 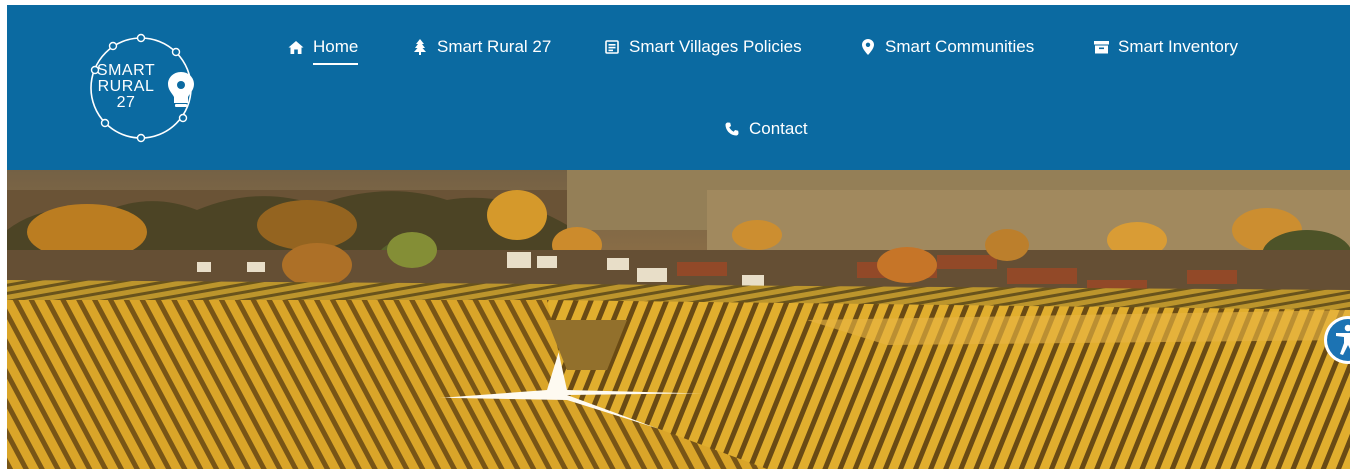 What do you see at coordinates (1178, 46) in the screenshot?
I see `nav-label-smart-inventory: Smart Inventory` at bounding box center [1178, 46].